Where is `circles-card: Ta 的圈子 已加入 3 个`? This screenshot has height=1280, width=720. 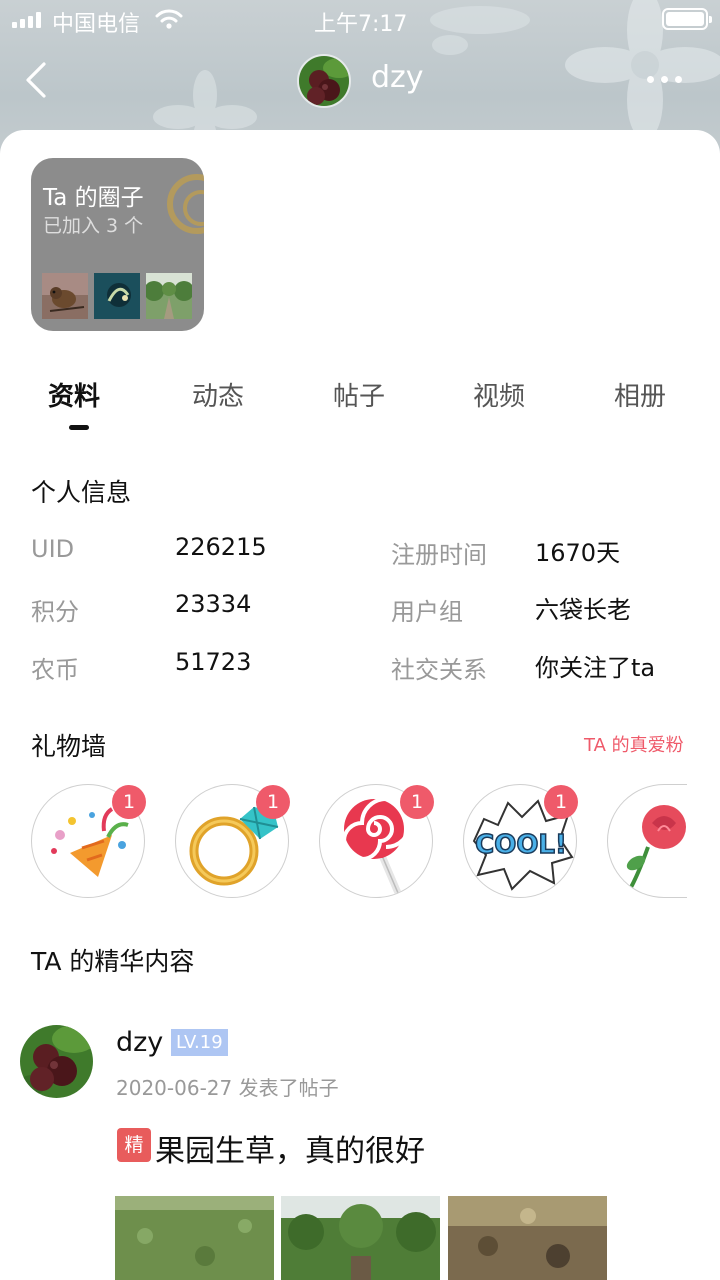 circles-card: Ta 的圈子 已加入 3 个 is located at coordinates (117, 244).